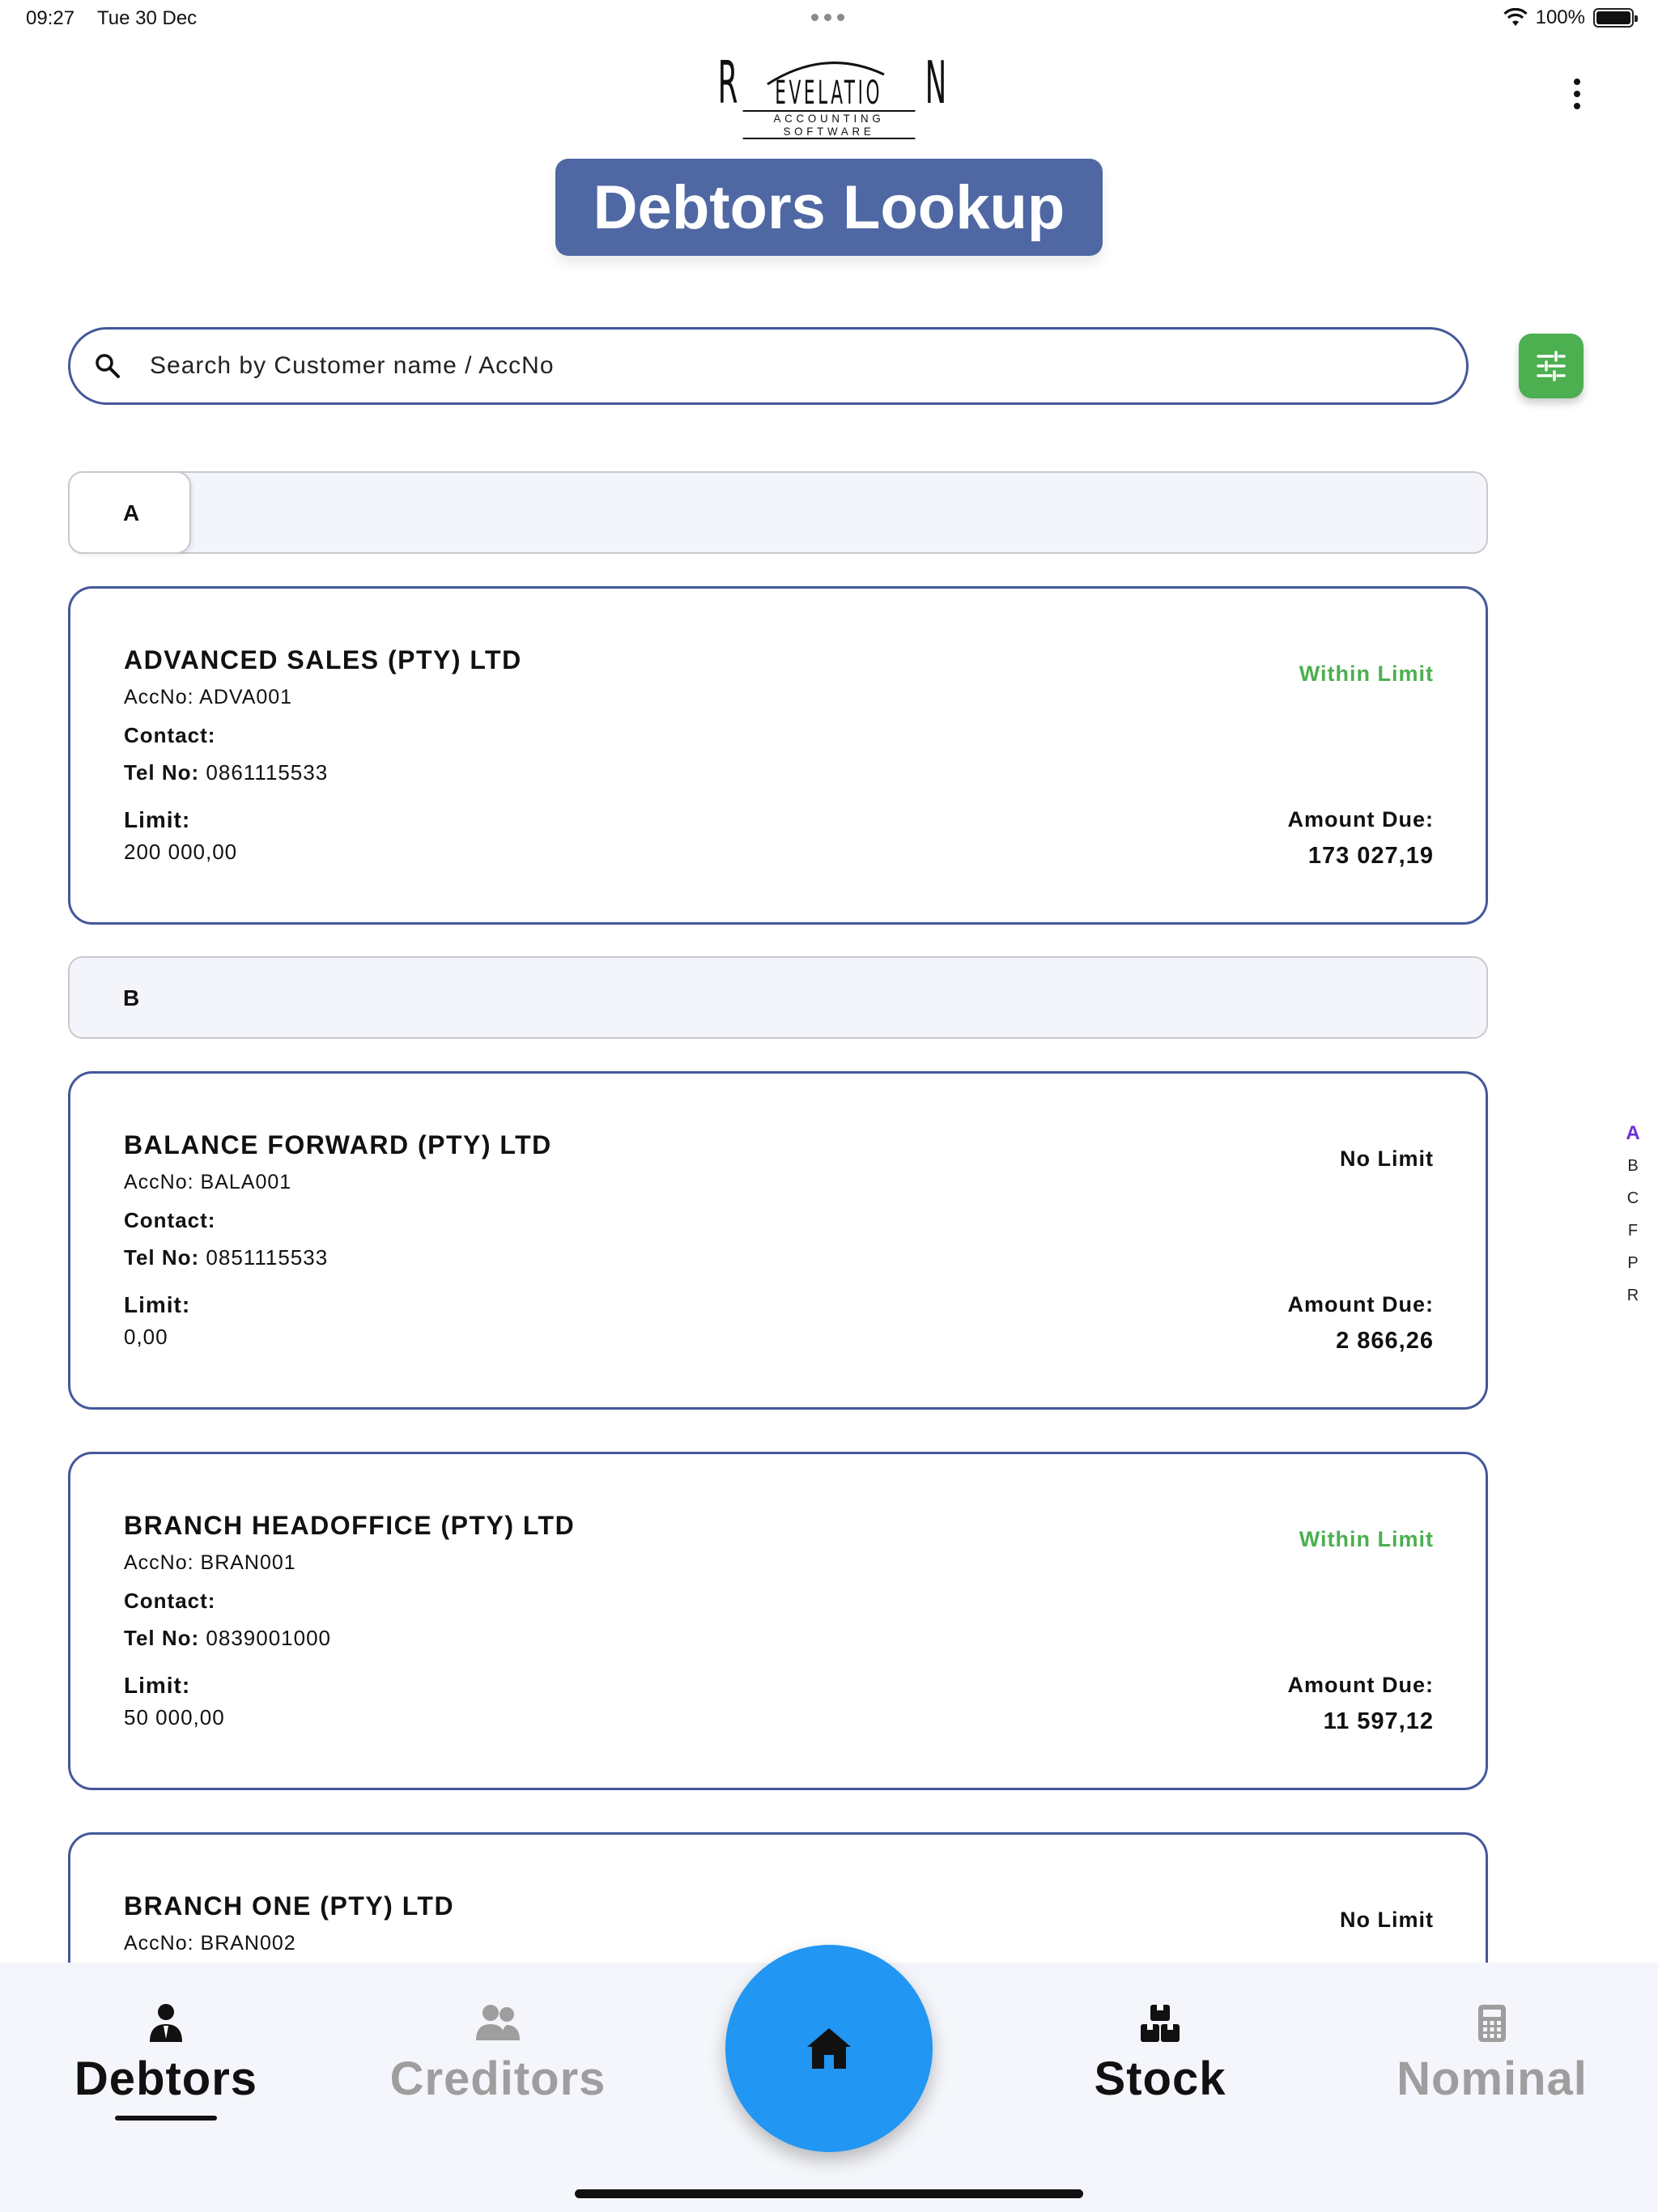  Describe the element at coordinates (829, 208) in the screenshot. I see `page-title: Debtors Lookup` at that location.